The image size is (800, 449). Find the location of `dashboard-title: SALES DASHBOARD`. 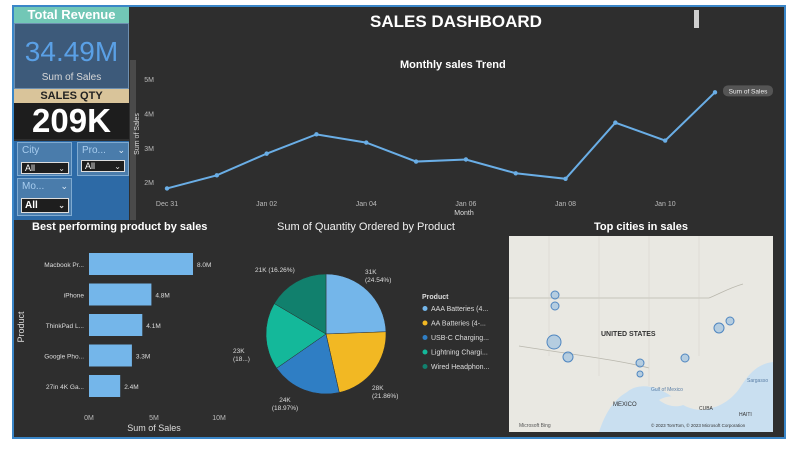

dashboard-title: SALES DASHBOARD is located at coordinates (456, 21).